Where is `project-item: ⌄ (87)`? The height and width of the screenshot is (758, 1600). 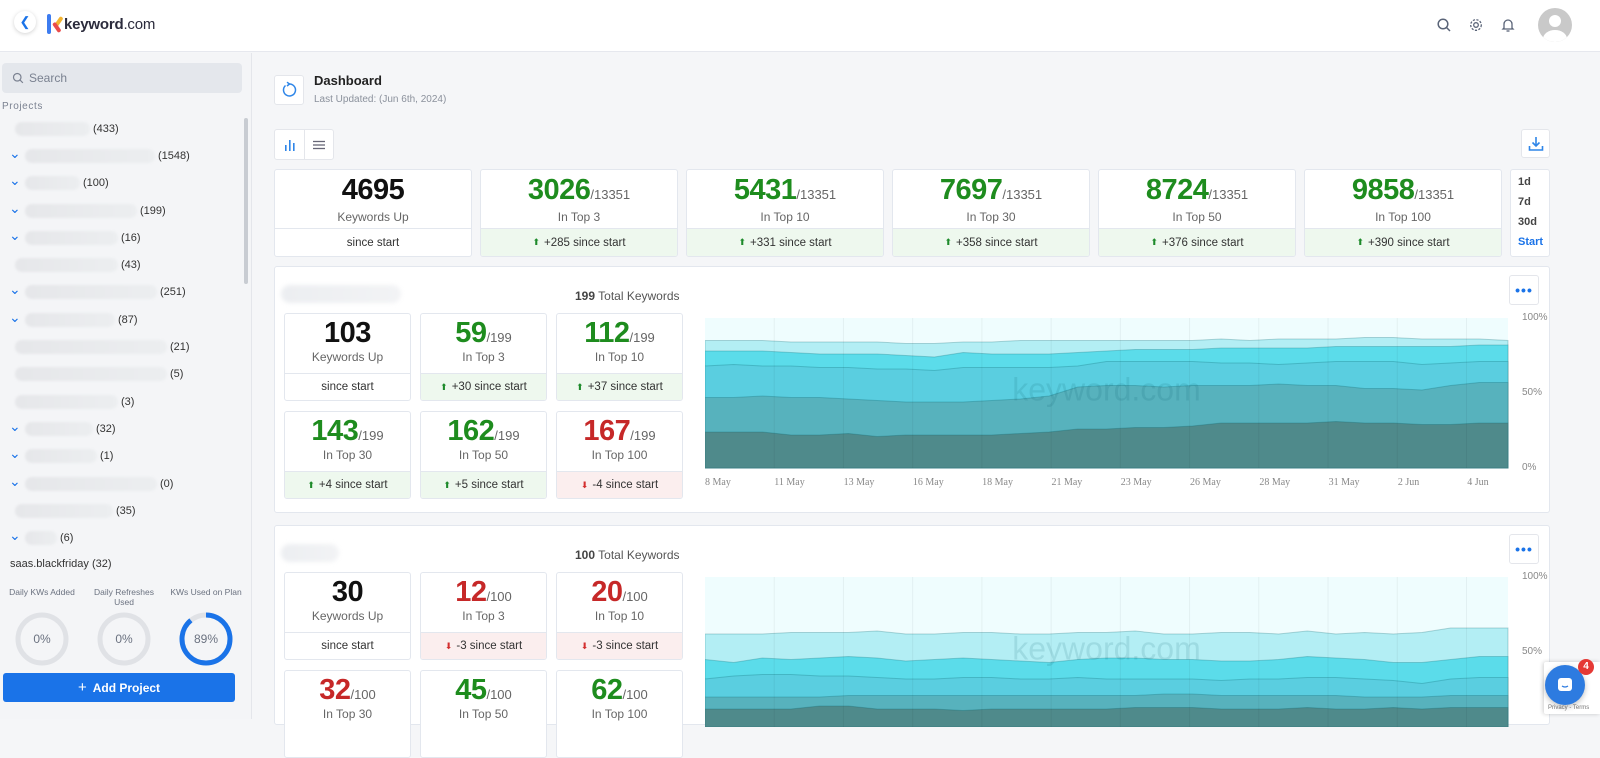 project-item: ⌄ (87) is located at coordinates (120, 319).